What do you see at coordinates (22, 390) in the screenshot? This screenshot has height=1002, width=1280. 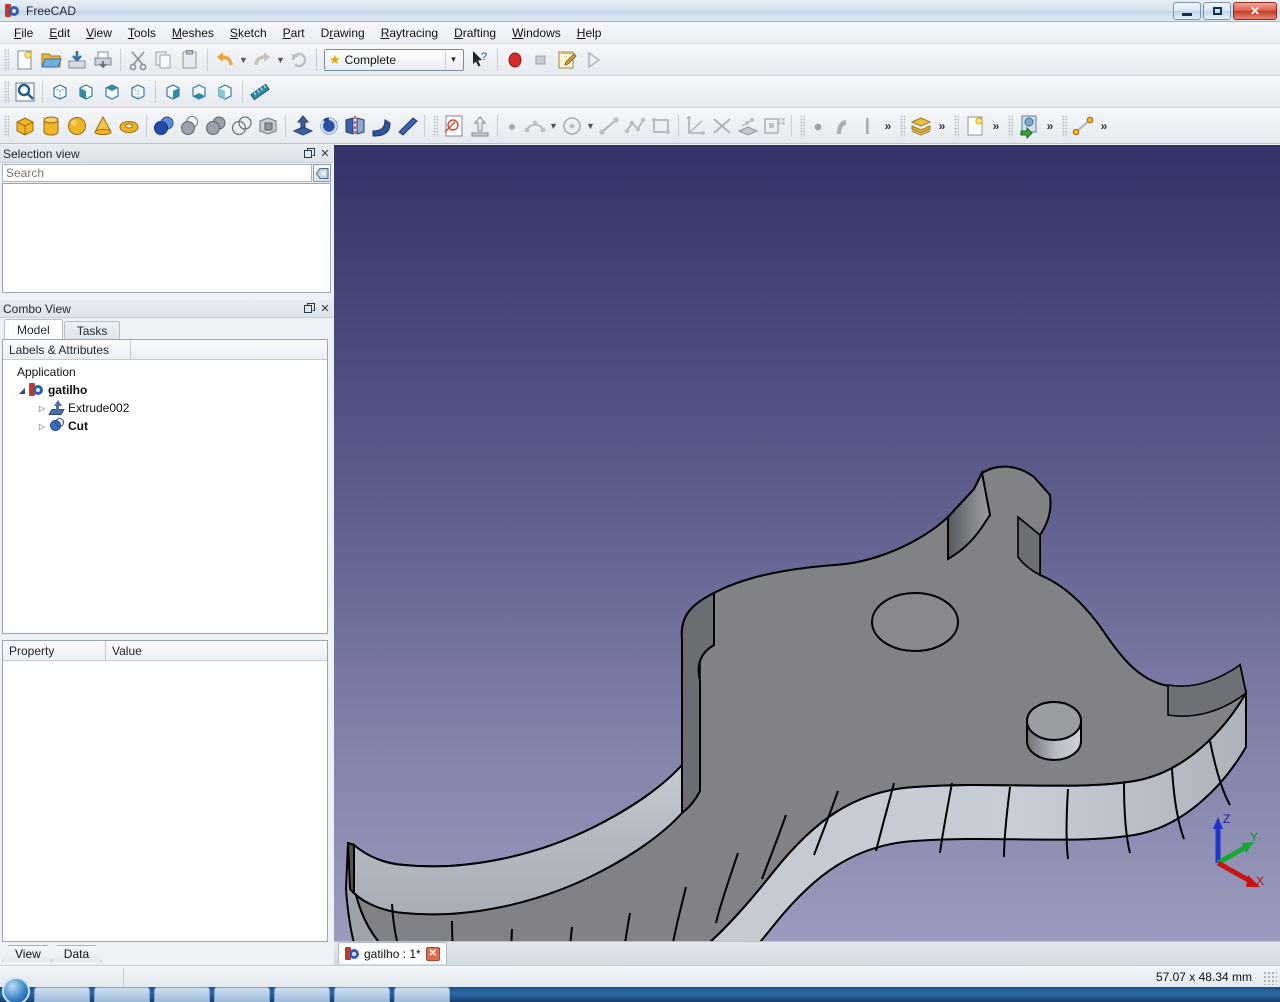 I see `tree-expander-open-icon: ◢` at bounding box center [22, 390].